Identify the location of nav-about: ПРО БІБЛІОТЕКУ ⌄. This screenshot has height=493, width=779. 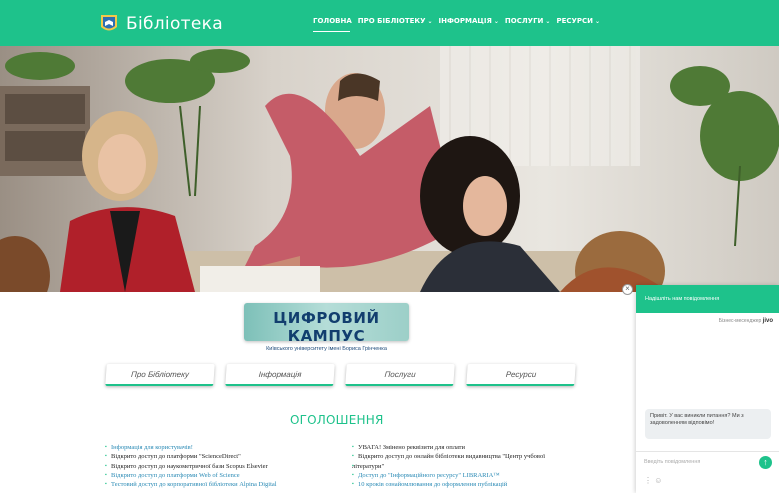
(395, 21).